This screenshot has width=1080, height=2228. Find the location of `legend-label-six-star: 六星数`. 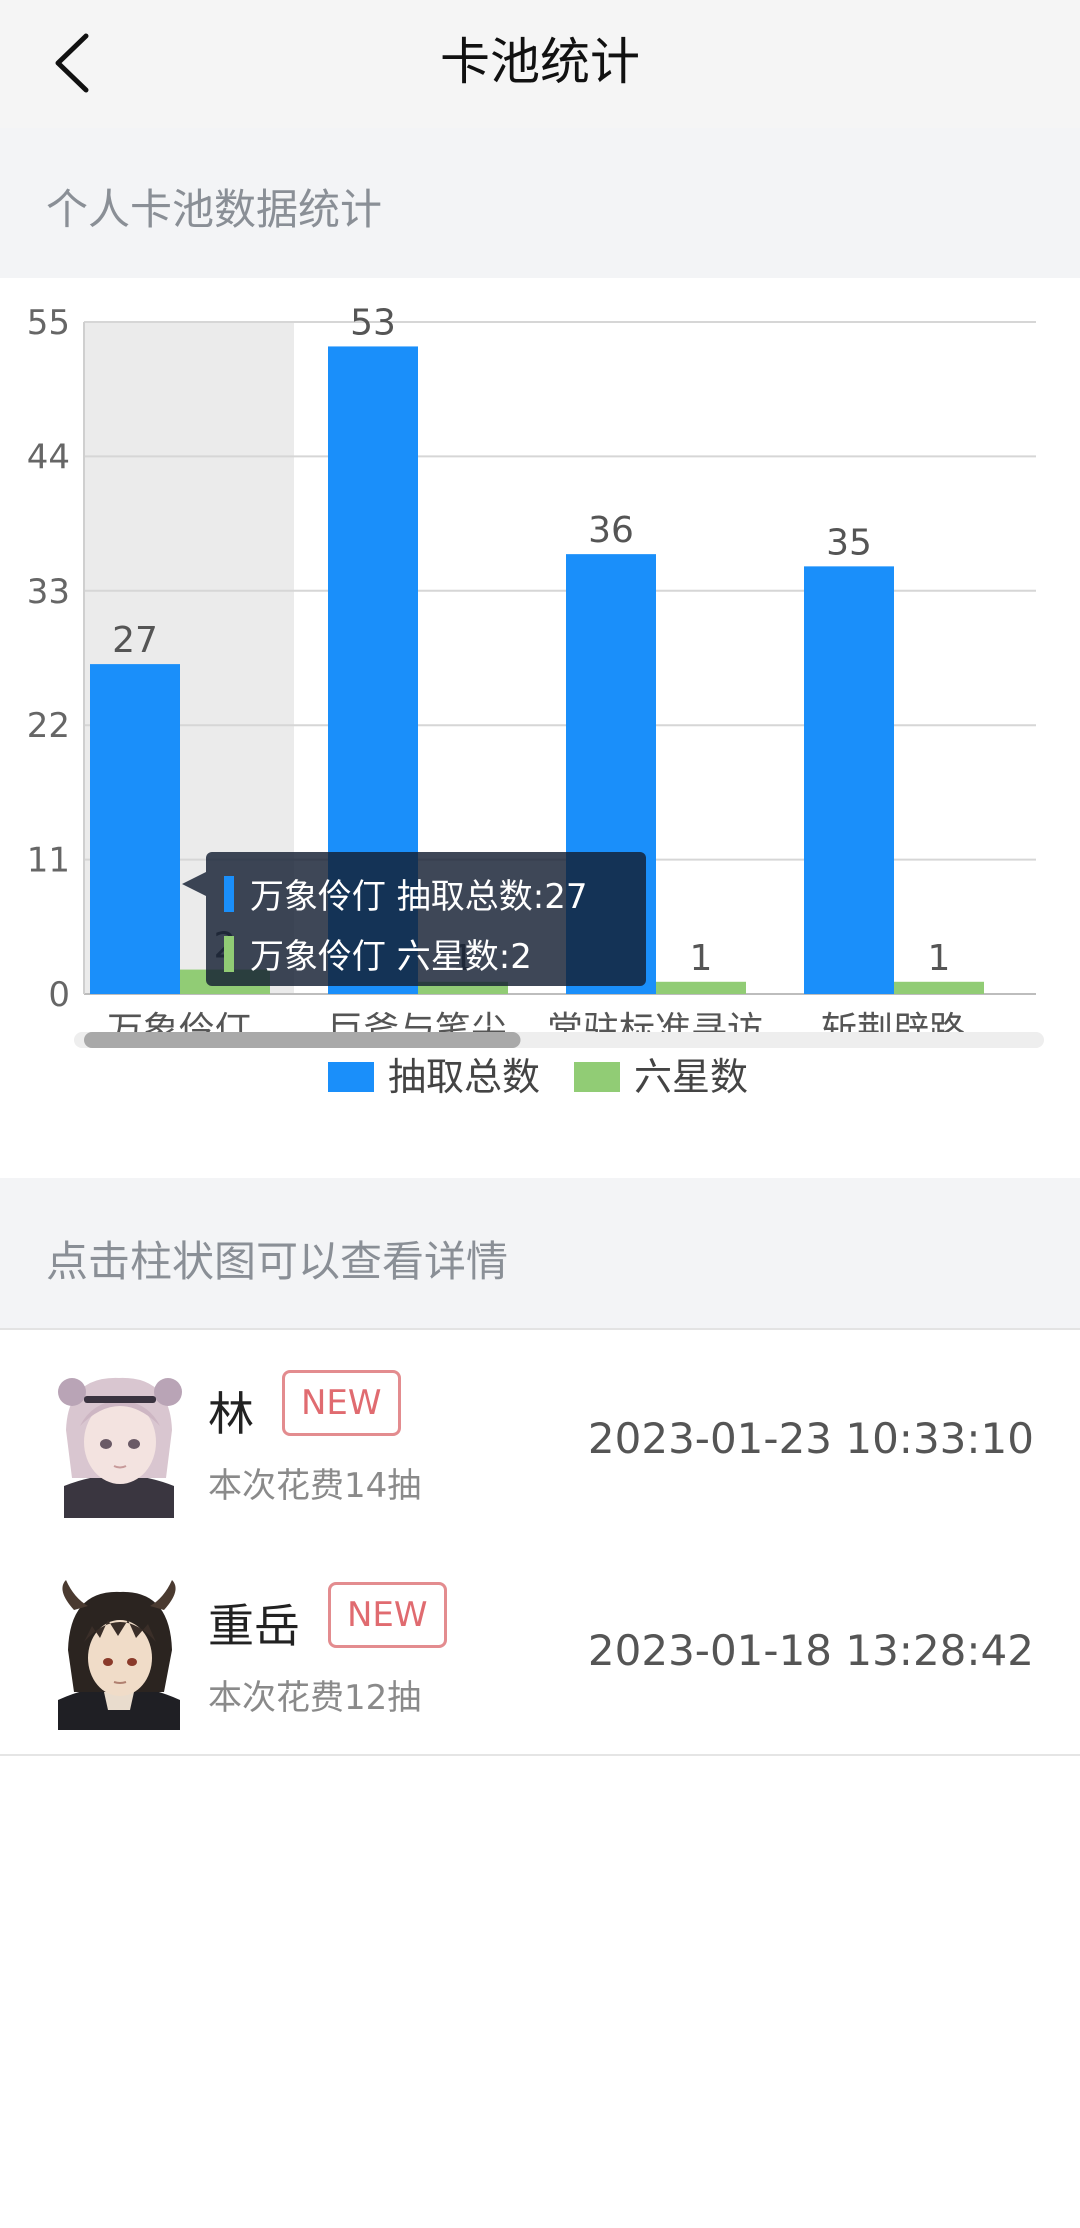

legend-label-six-star: 六星数 is located at coordinates (691, 1077).